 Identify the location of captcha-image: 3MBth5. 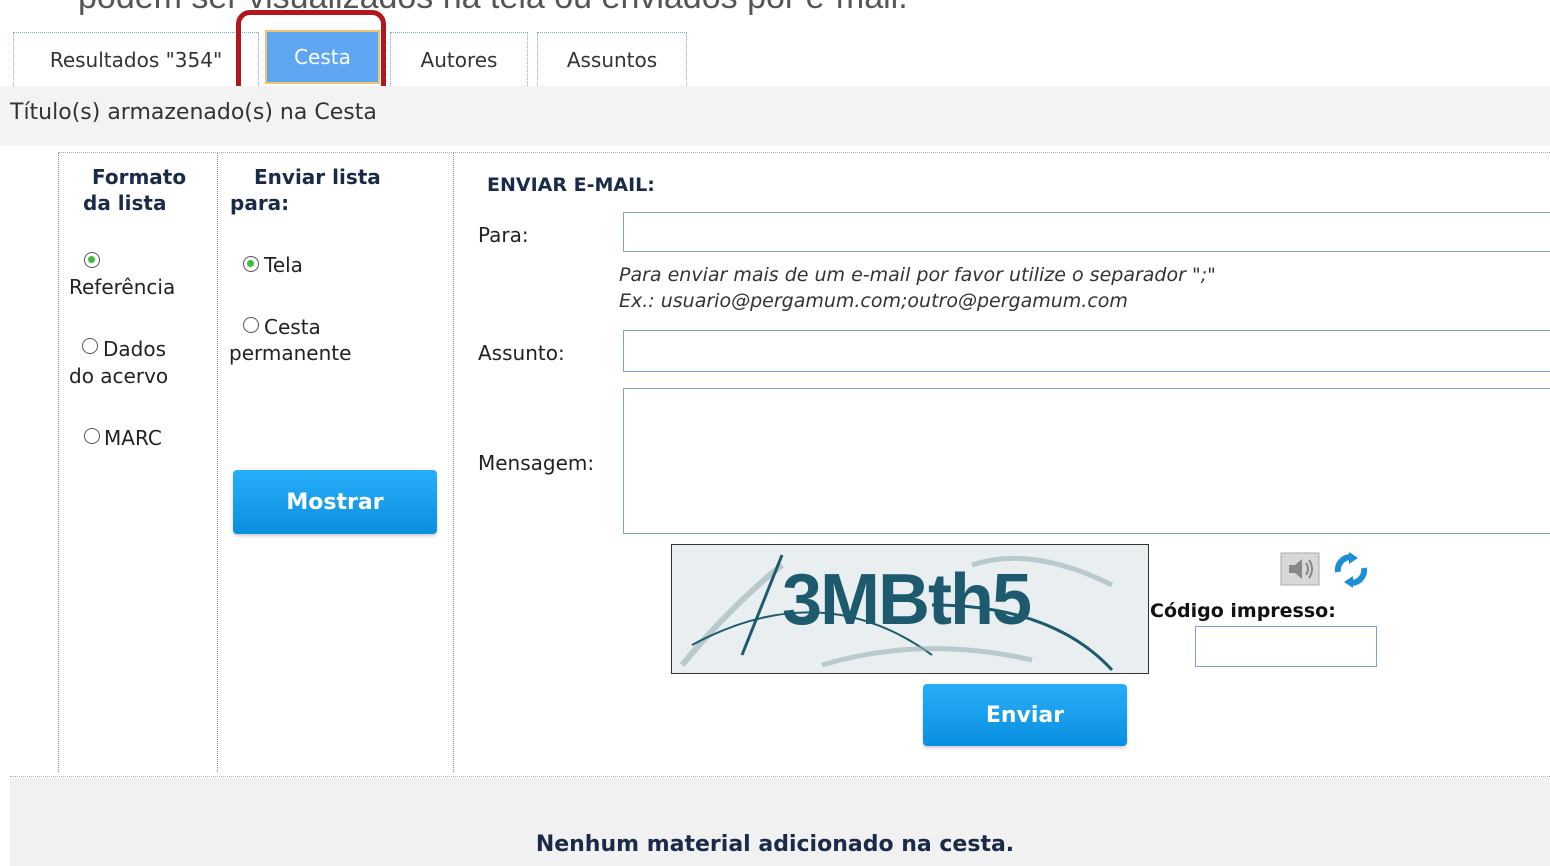
(910, 609).